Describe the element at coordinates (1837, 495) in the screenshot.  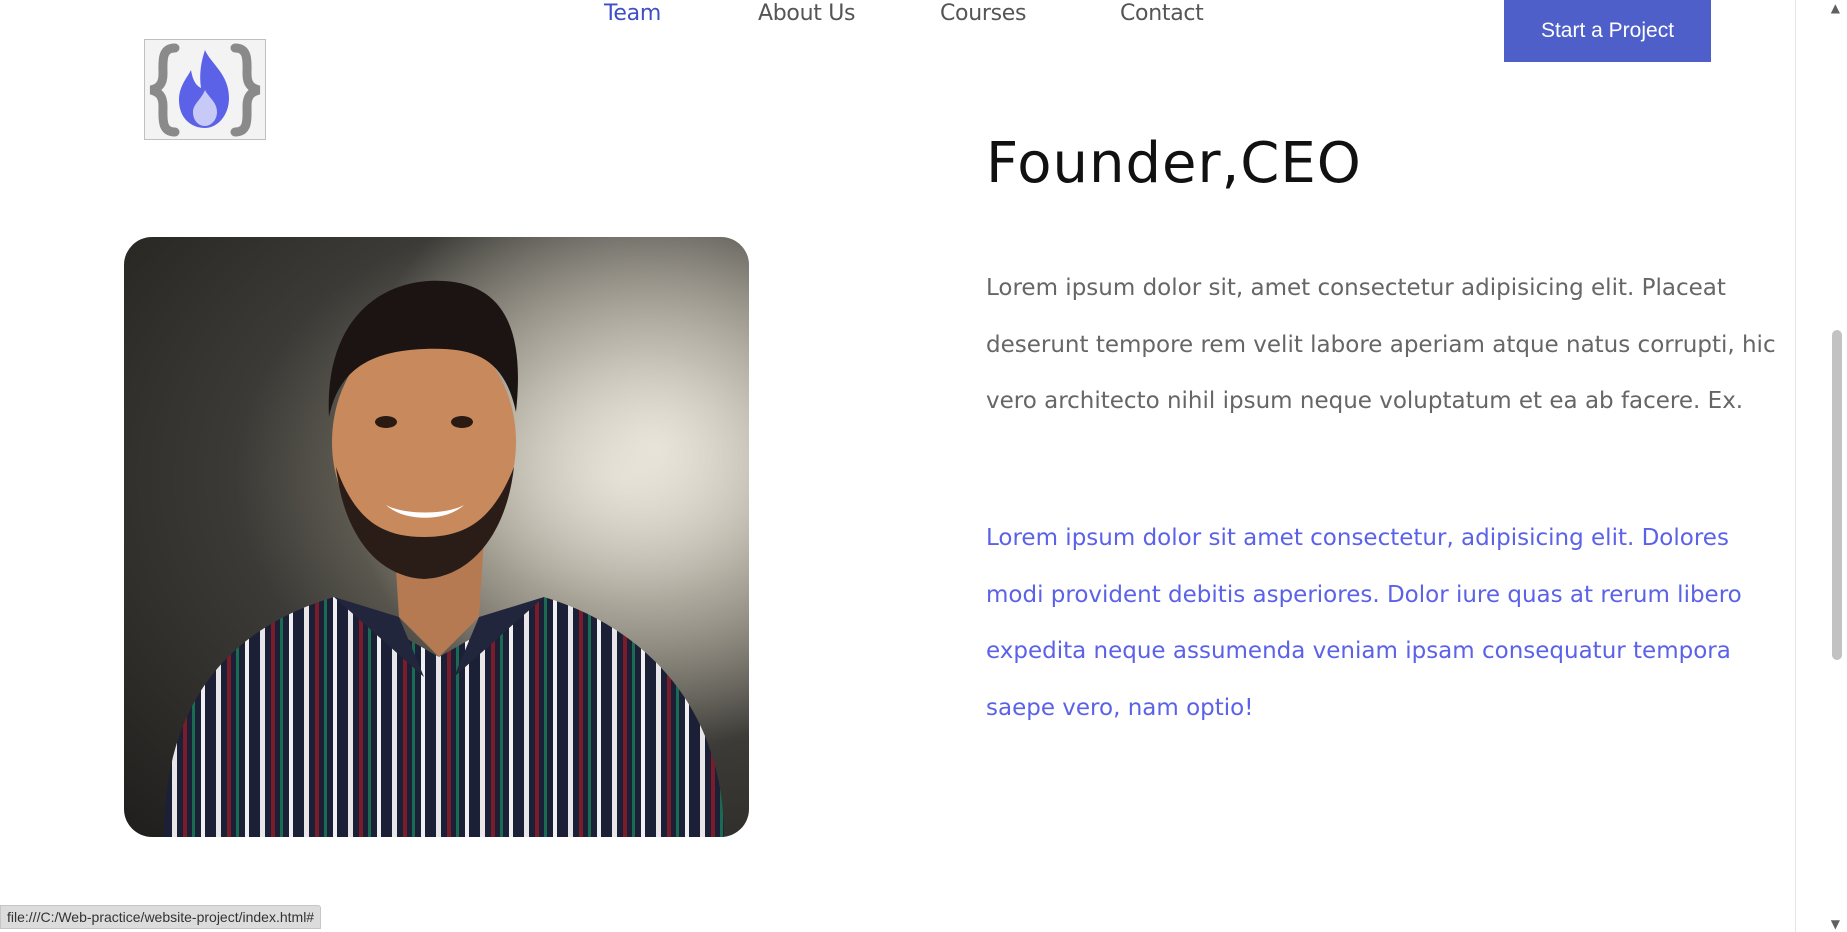
I see `scrollbar-thumb` at that location.